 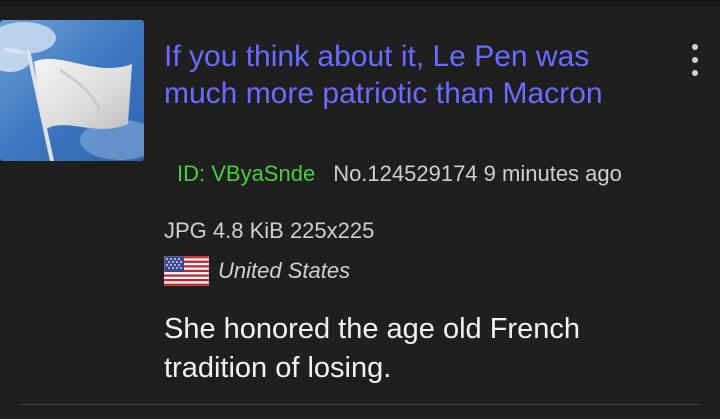 I want to click on us-flag-icon, so click(x=186, y=271).